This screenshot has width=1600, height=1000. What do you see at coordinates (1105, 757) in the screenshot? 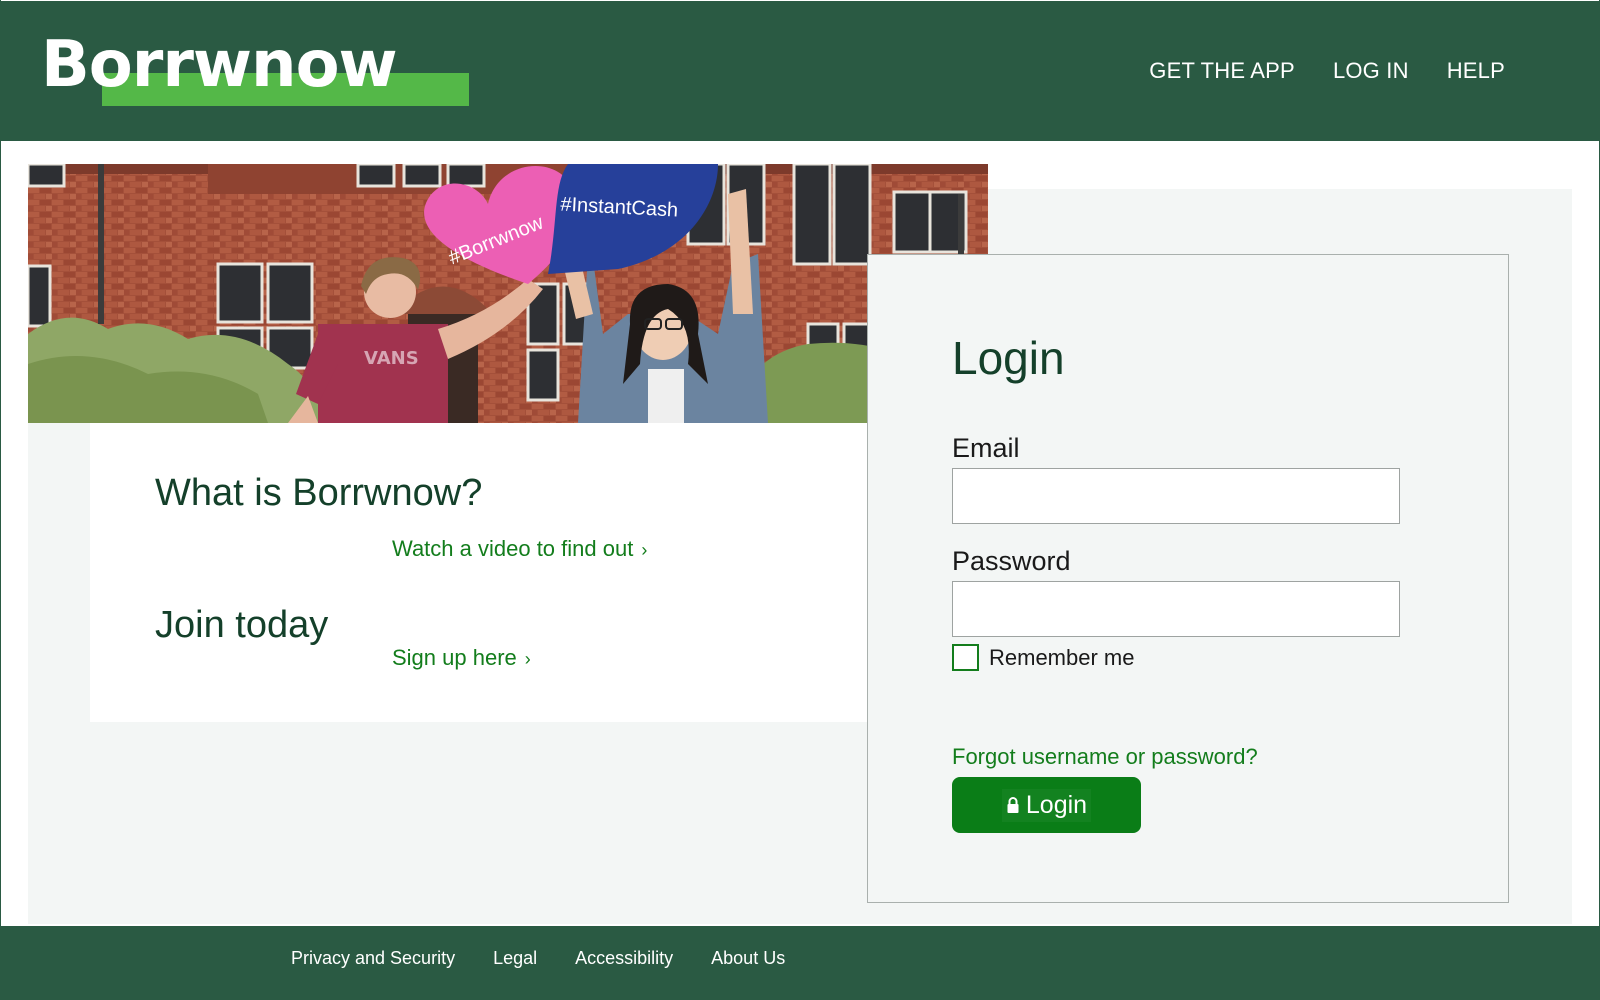
I see `forgot-credentials-link: Forgot username or password?` at bounding box center [1105, 757].